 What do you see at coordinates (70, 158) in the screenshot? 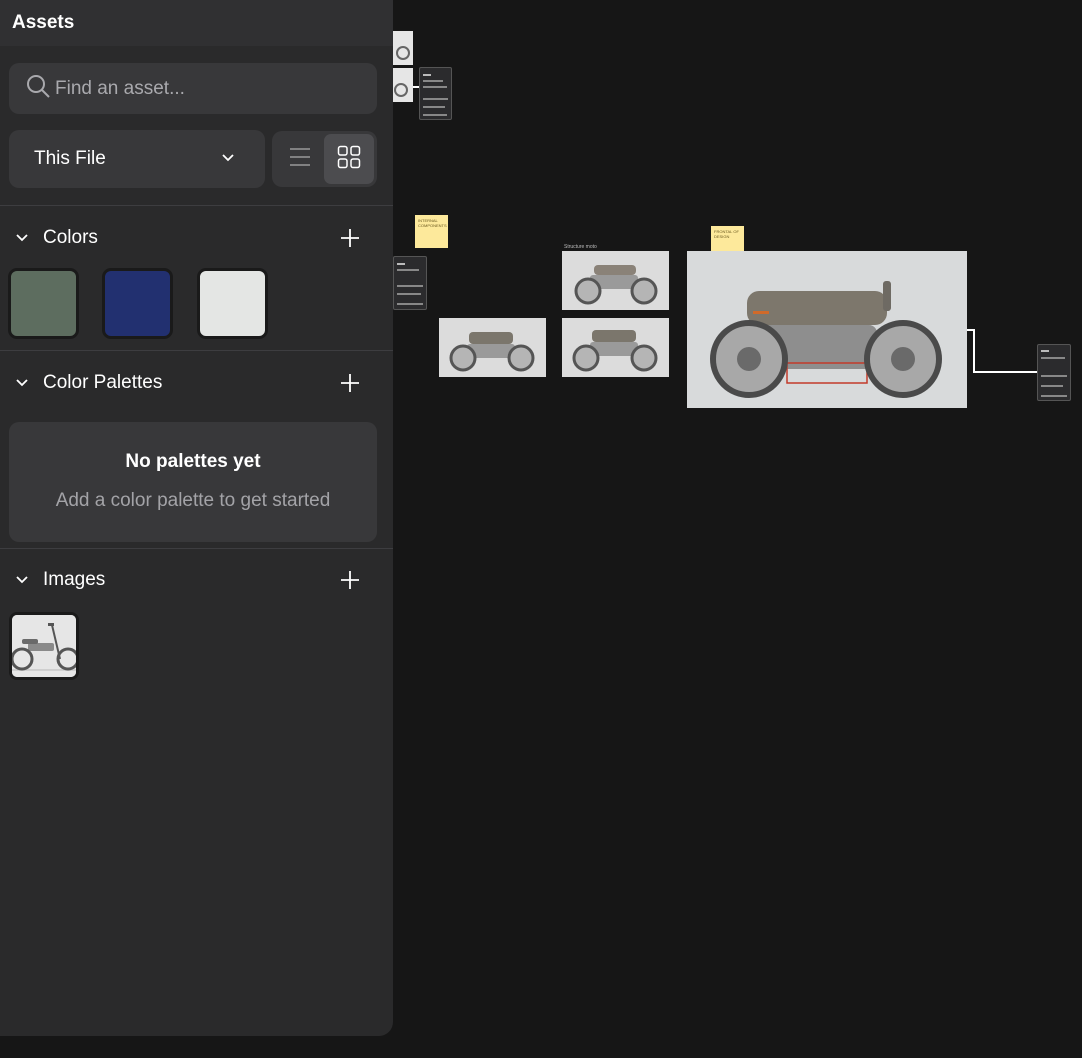
I see `scope-label: This File` at bounding box center [70, 158].